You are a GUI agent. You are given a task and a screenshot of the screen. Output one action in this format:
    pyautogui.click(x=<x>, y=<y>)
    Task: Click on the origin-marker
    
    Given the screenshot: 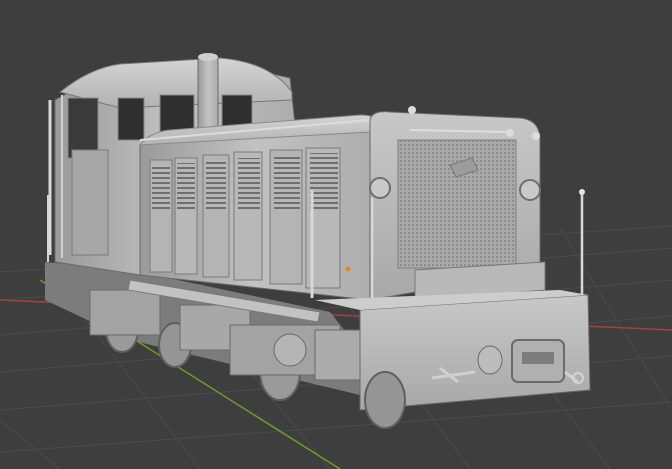 What is the action you would take?
    pyautogui.click(x=348, y=269)
    